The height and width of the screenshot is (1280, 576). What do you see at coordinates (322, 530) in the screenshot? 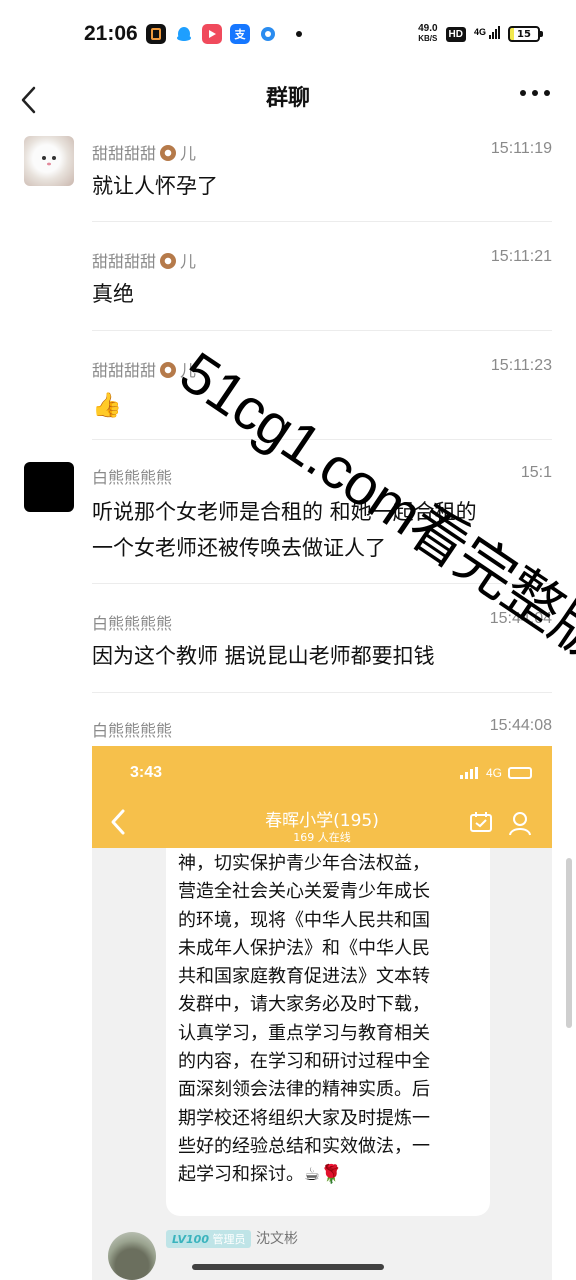
I see `message-text: 听说那个女老师是合租的 和她一起合租的 一个女老师还被传唤去做证人了` at bounding box center [322, 530].